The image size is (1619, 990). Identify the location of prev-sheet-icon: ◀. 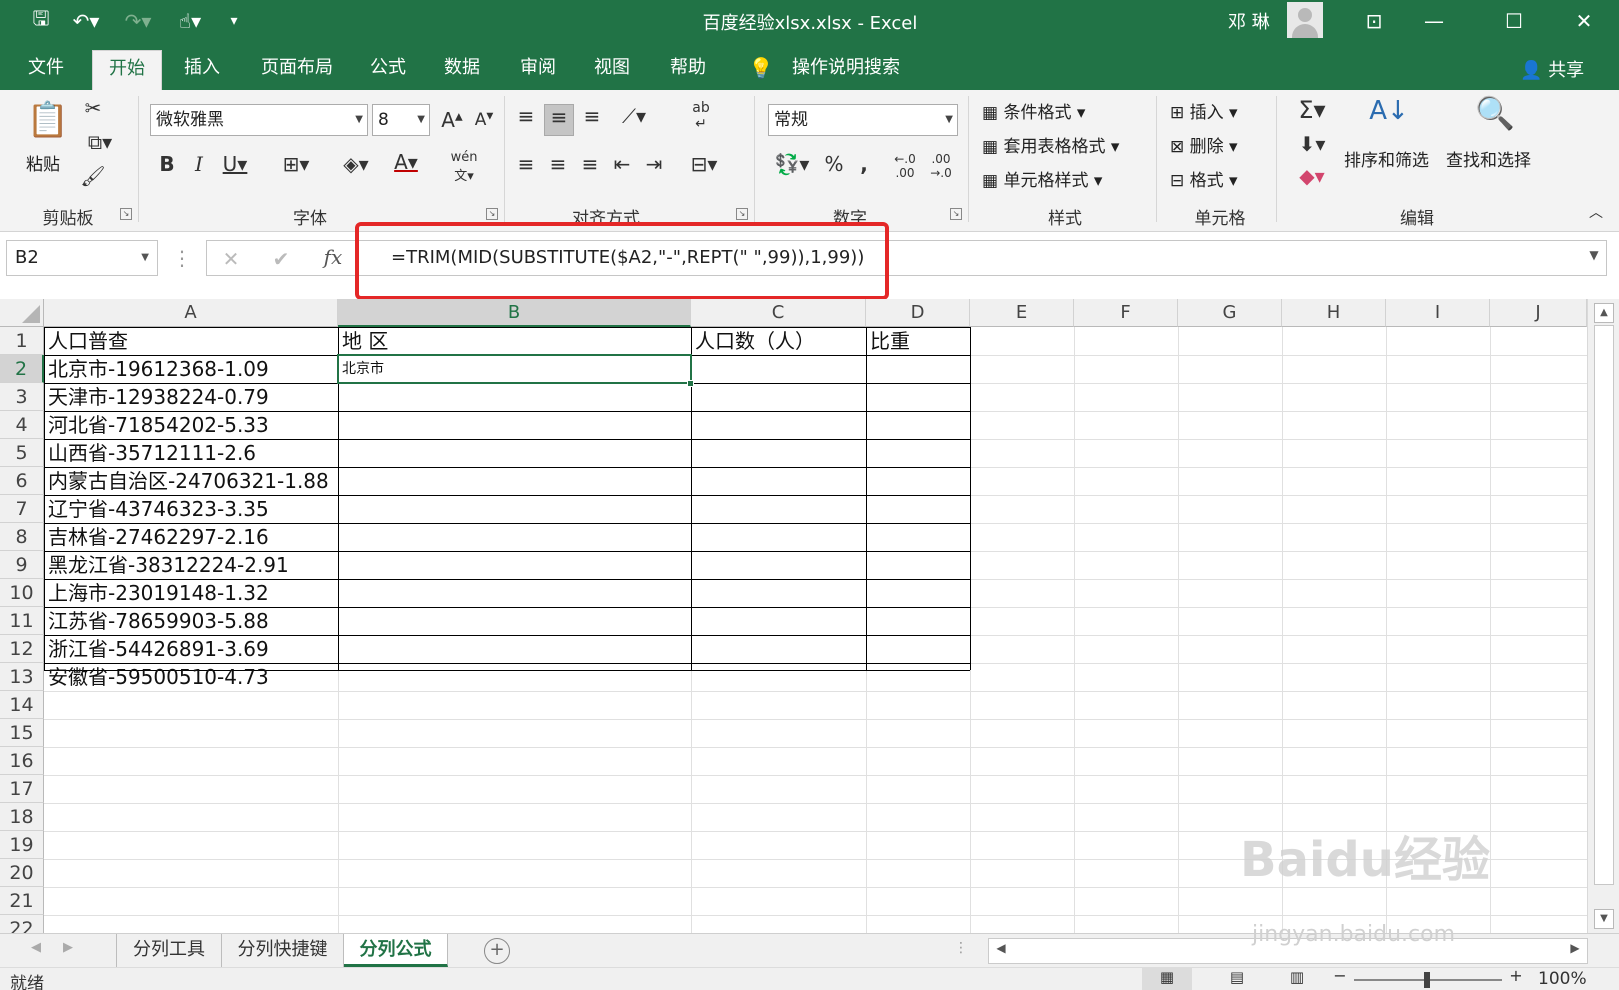
(36, 947).